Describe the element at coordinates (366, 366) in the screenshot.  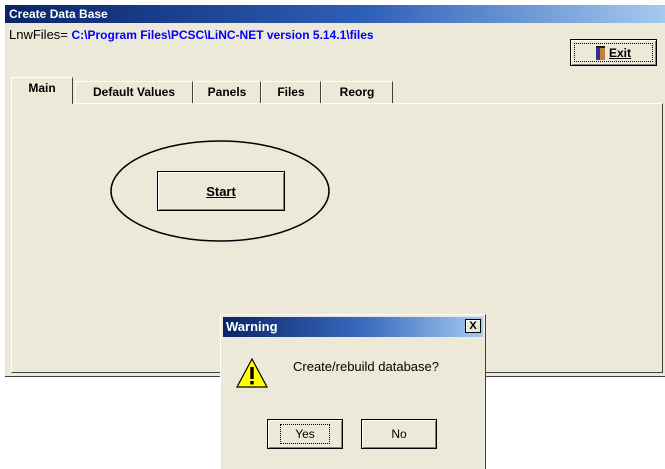
I see `dialog-message: Create/rebuild database?` at that location.